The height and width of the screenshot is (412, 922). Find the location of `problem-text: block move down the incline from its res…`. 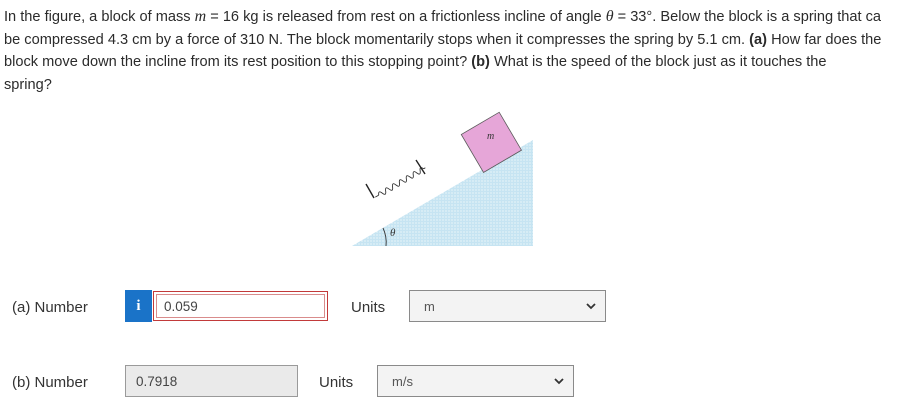

problem-text: block move down the incline from its res… is located at coordinates (238, 62).